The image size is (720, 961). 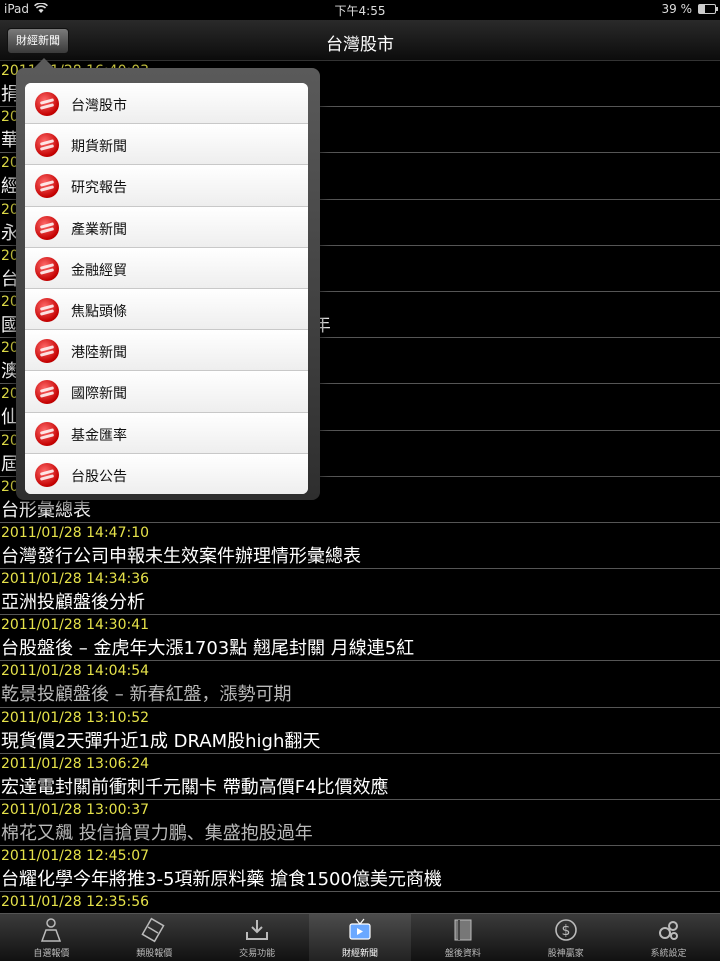 I want to click on news-row: 2011/01/28 14:04:54 乾景投顧盤後 – 新春紅盤，漲勢可期, so click(x=360, y=684).